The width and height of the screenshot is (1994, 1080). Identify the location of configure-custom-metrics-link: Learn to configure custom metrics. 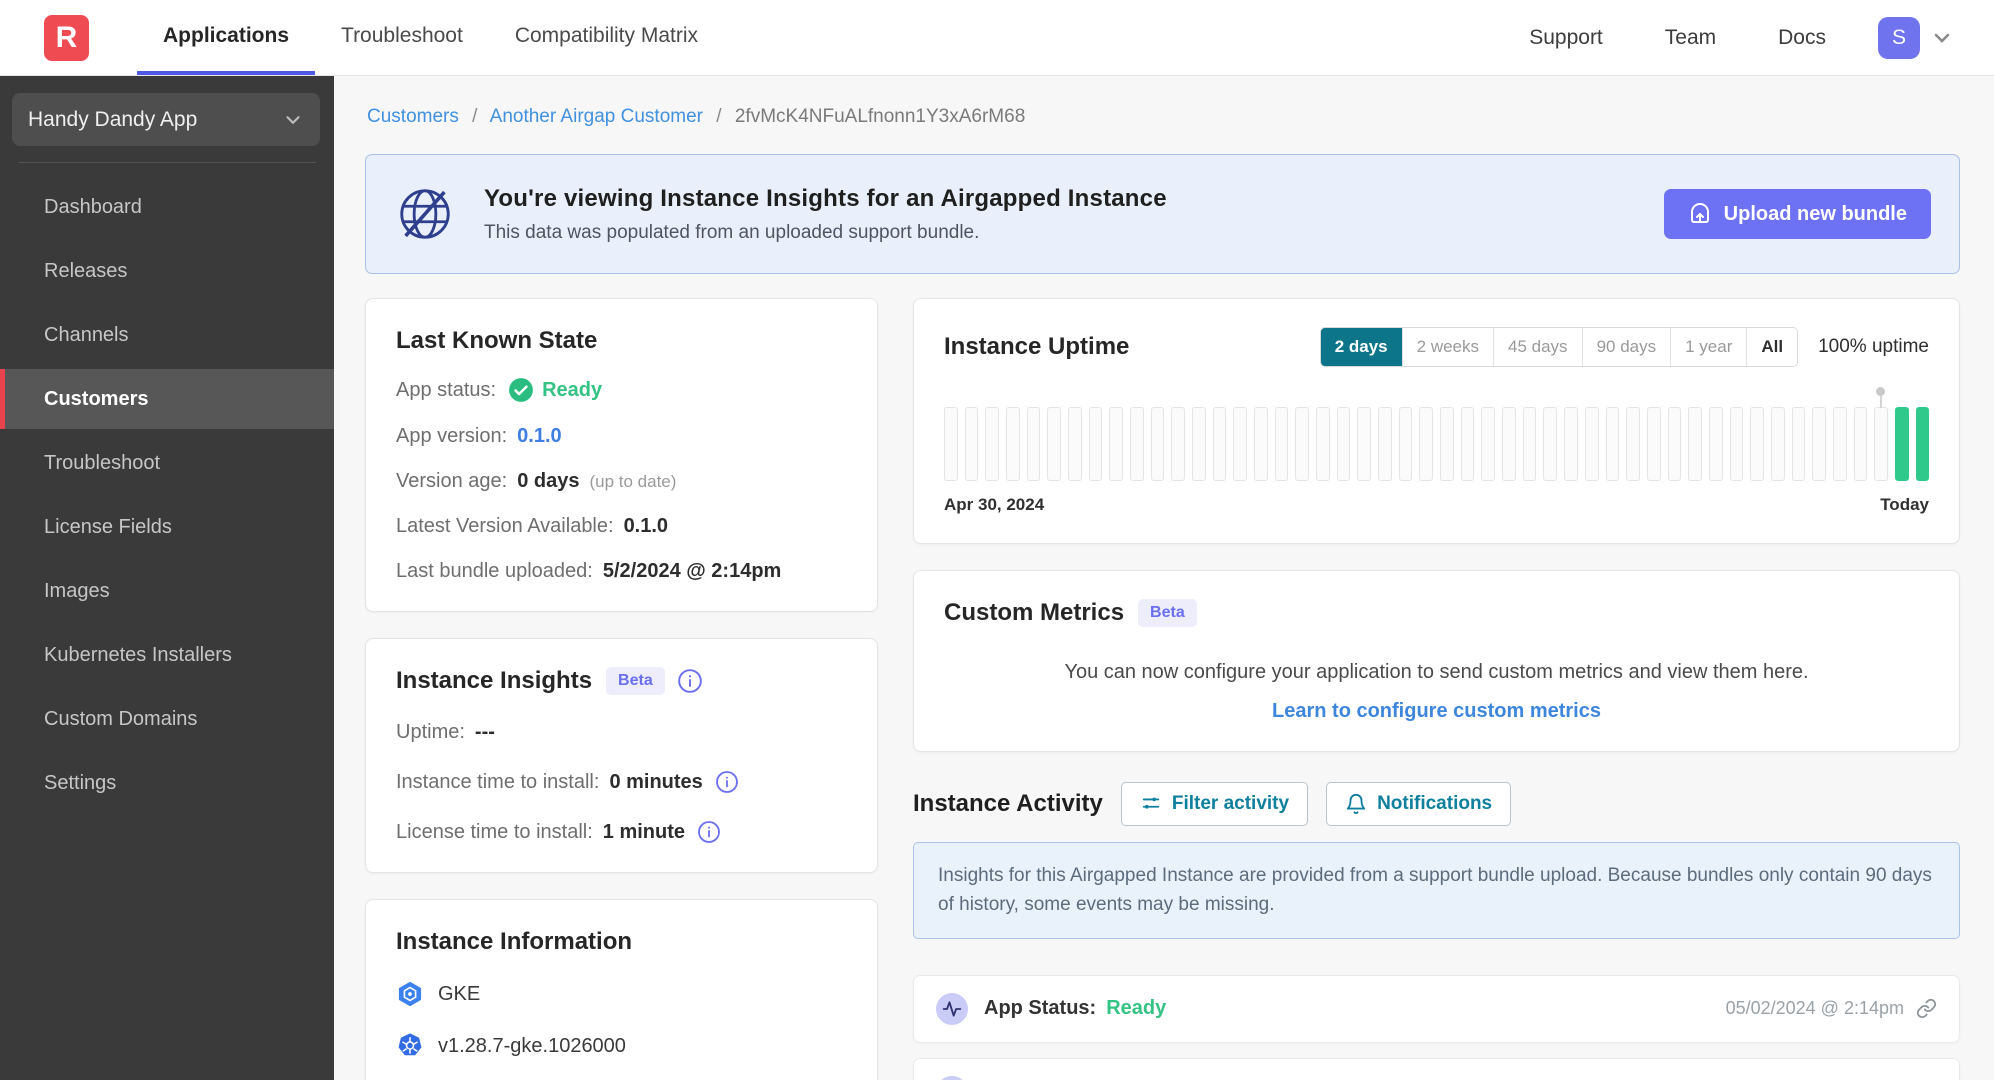
(1436, 711).